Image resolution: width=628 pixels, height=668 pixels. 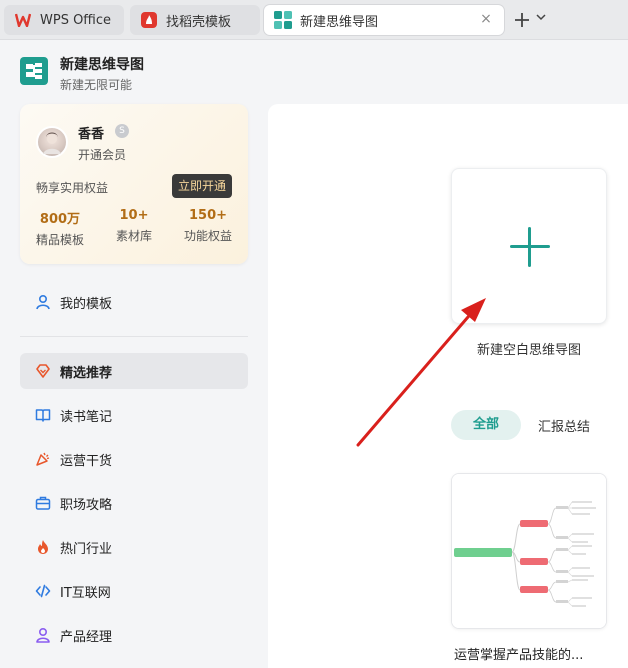 I want to click on plus-icon, so click(x=529, y=247).